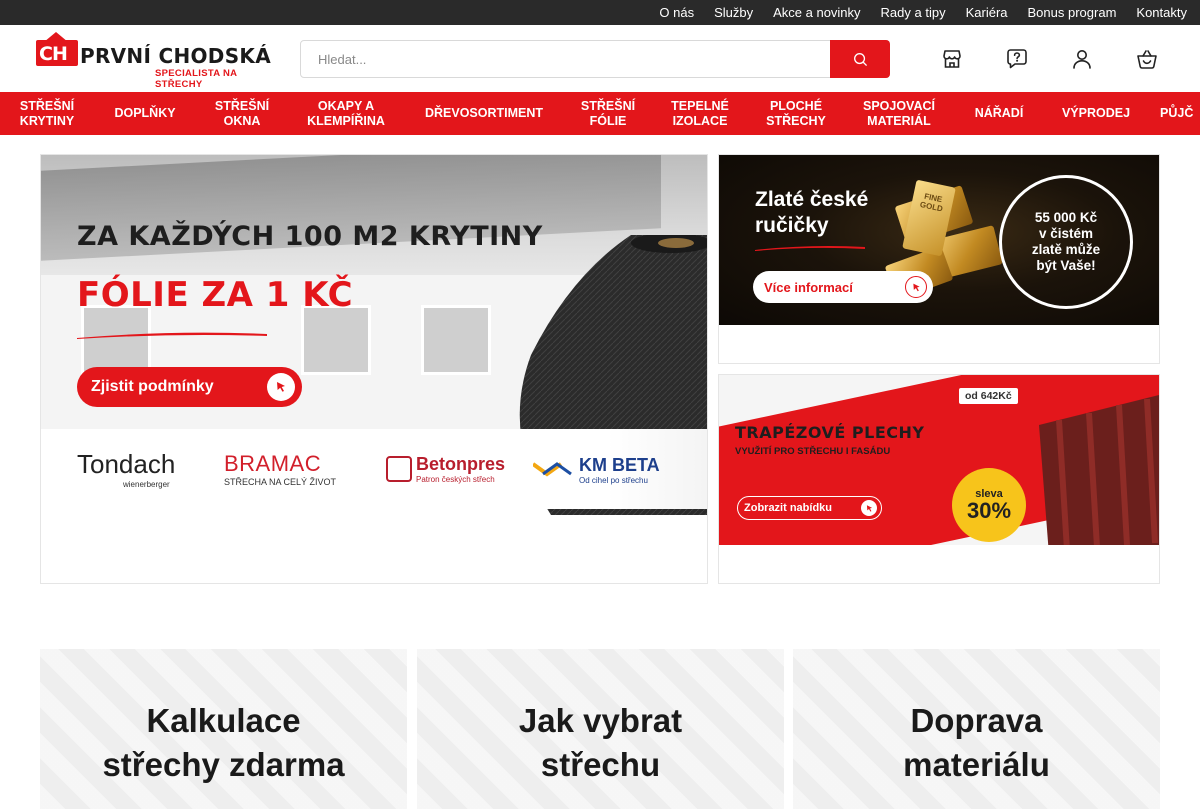 This screenshot has width=1200, height=809. I want to click on category-item-tools: NÁŘADÍ, so click(999, 113).